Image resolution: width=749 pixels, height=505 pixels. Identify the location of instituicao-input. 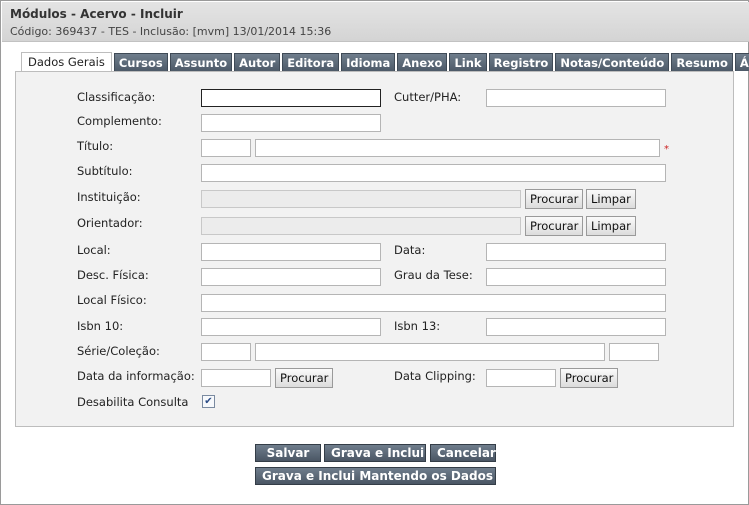
(361, 199).